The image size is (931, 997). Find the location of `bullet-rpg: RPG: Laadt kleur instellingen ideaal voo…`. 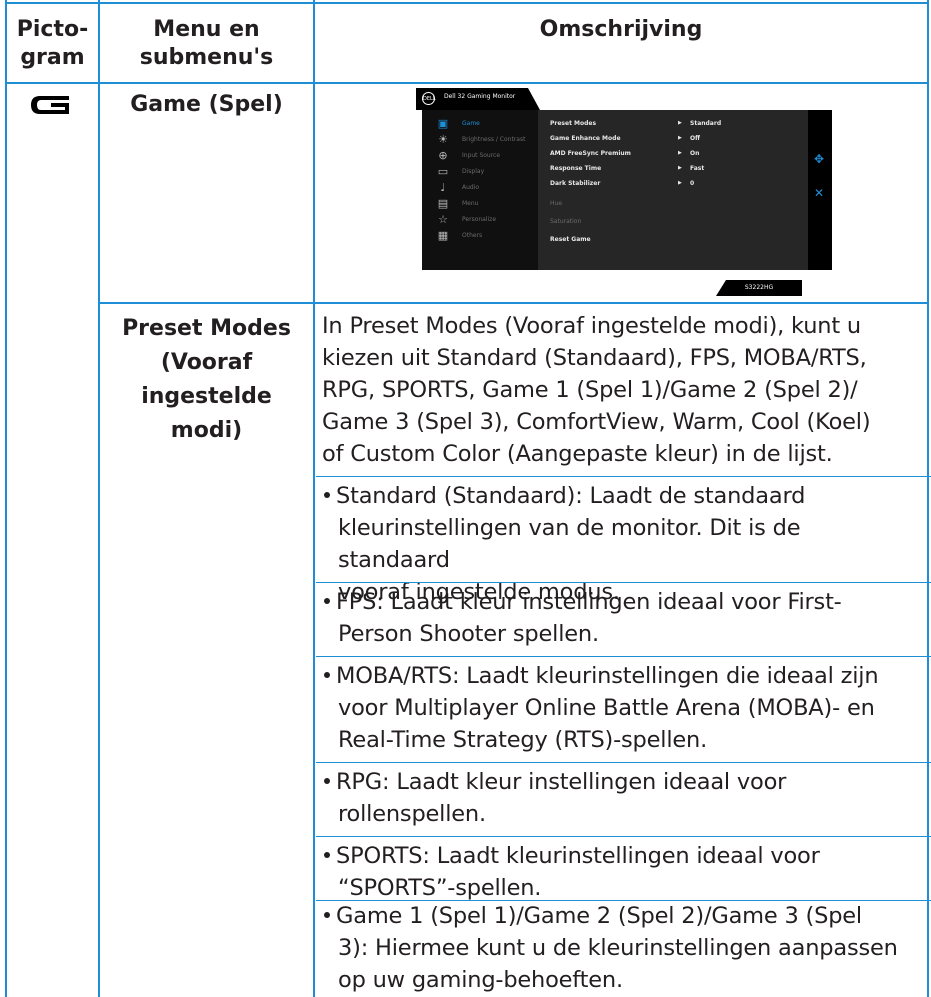

bullet-rpg: RPG: Laadt kleur instellingen ideaal voo… is located at coordinates (620, 798).